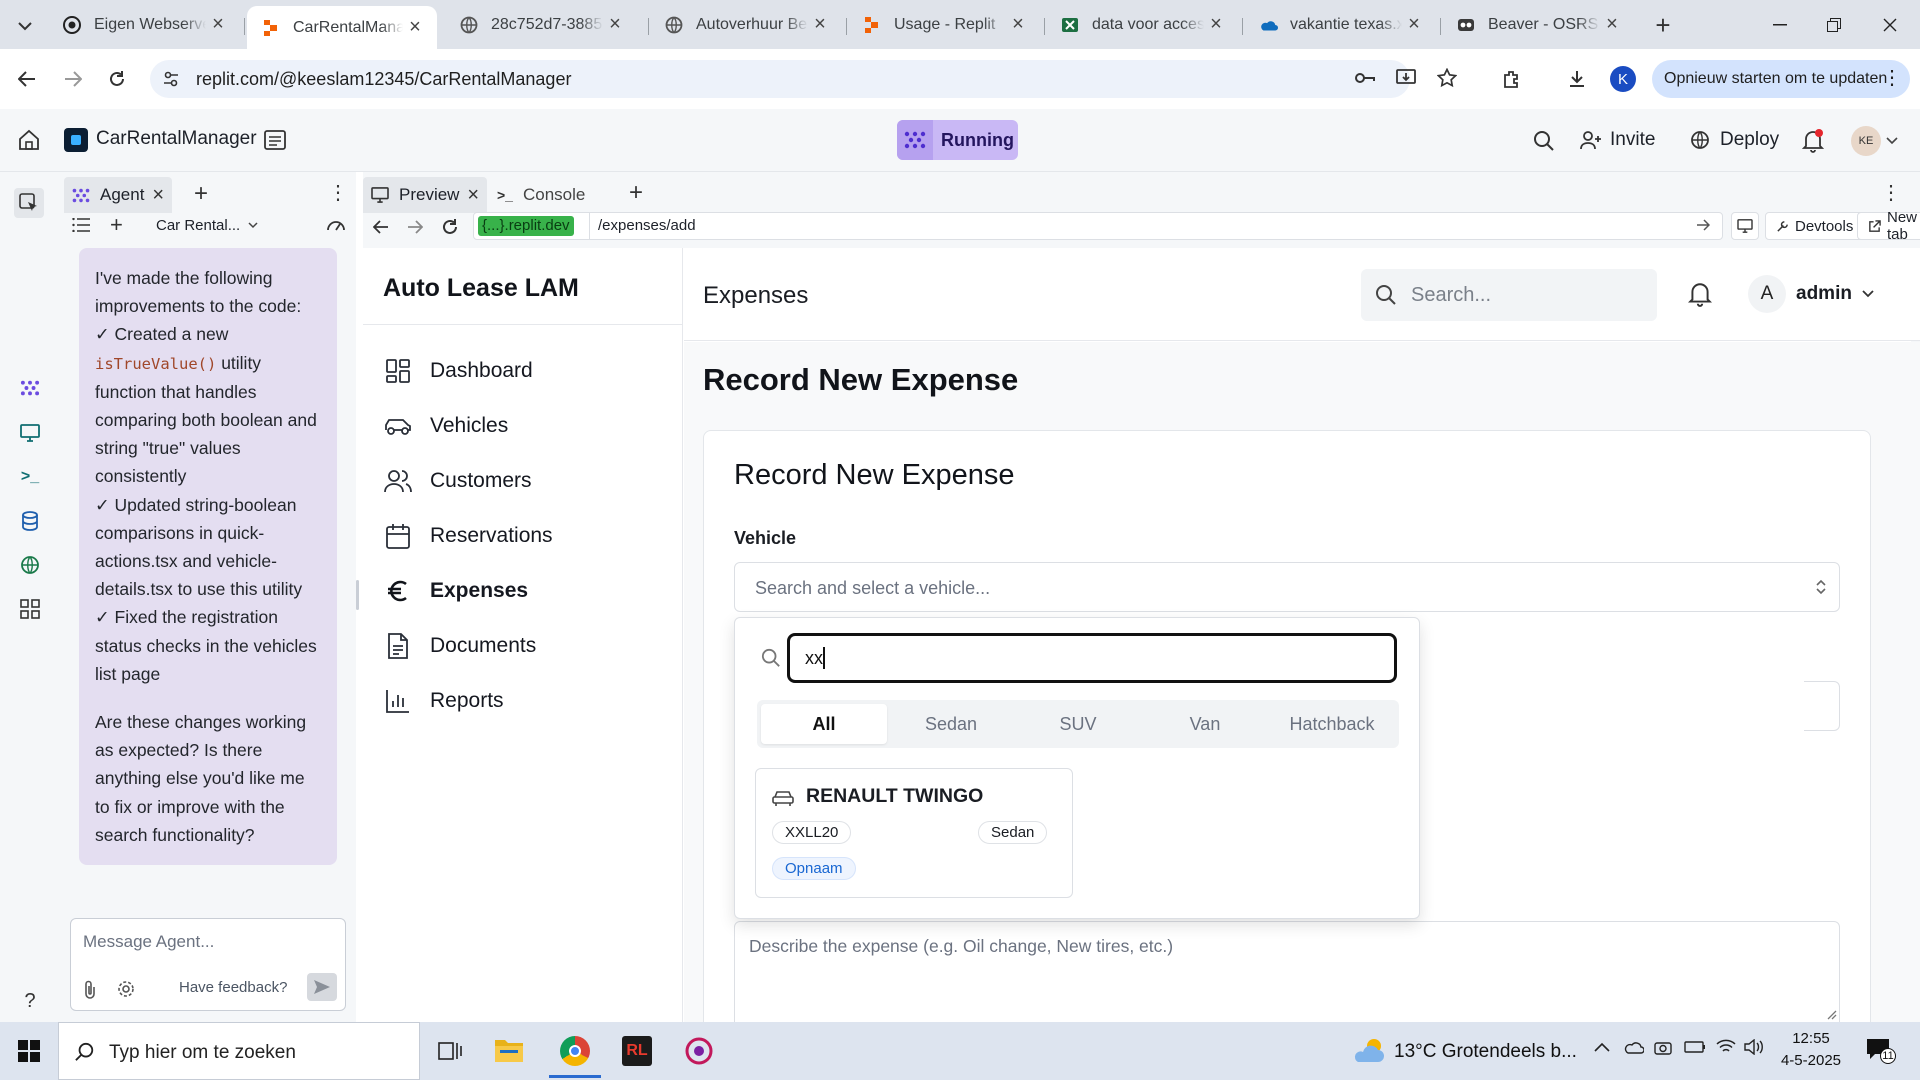  What do you see at coordinates (1703, 225) in the screenshot?
I see `go-arrow-icon` at bounding box center [1703, 225].